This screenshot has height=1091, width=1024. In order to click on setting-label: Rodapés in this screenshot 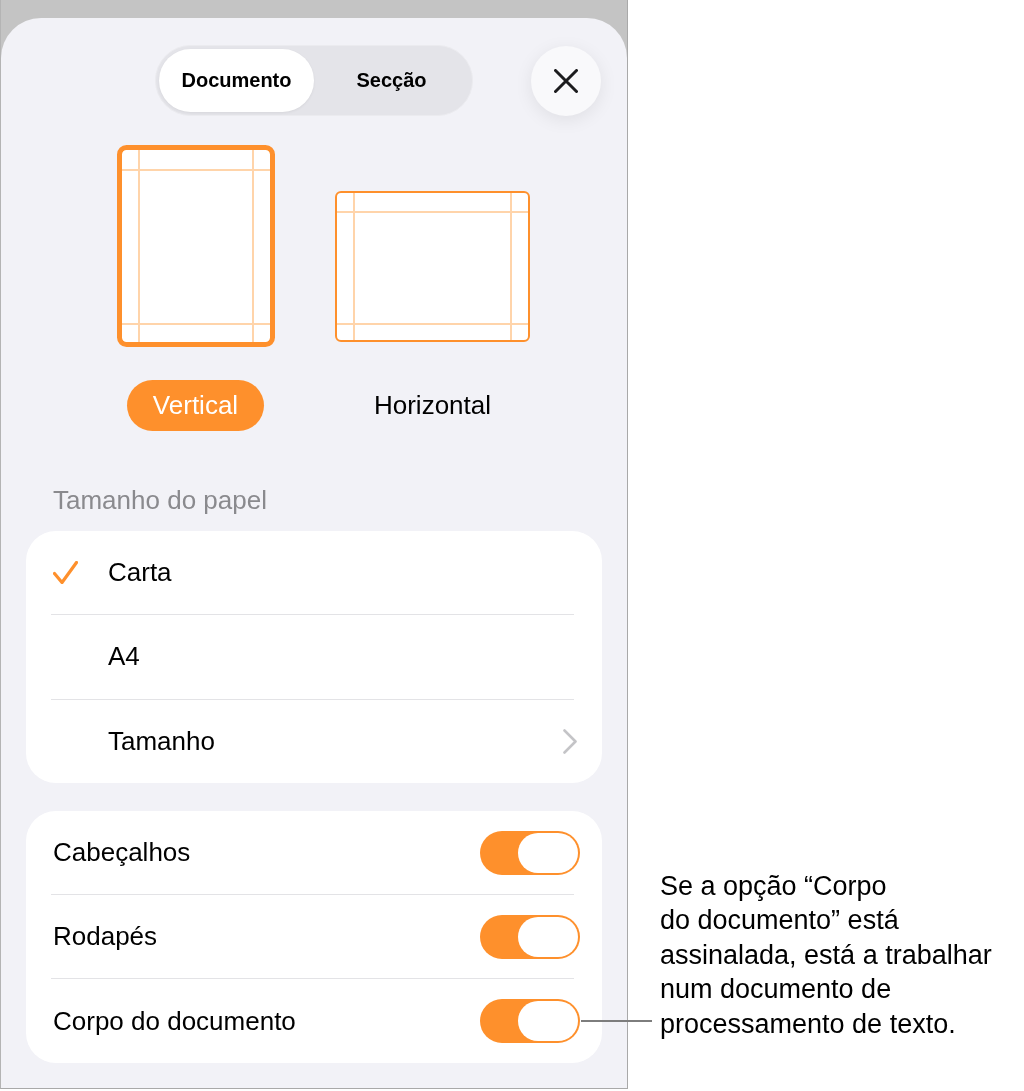, I will do `click(105, 937)`.